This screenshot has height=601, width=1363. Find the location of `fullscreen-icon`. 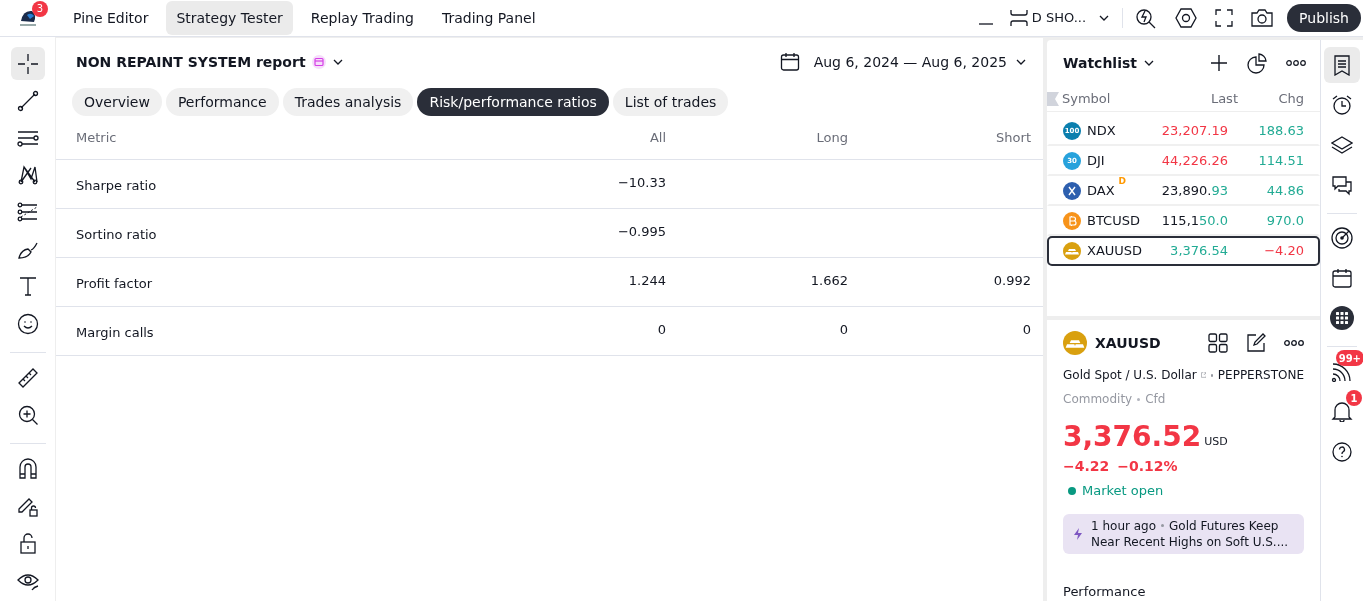

fullscreen-icon is located at coordinates (1224, 18).